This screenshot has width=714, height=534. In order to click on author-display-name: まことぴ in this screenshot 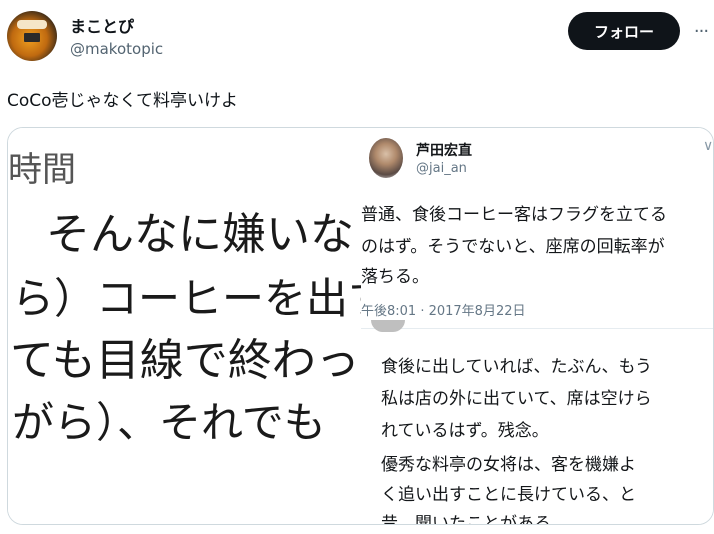, I will do `click(102, 25)`.